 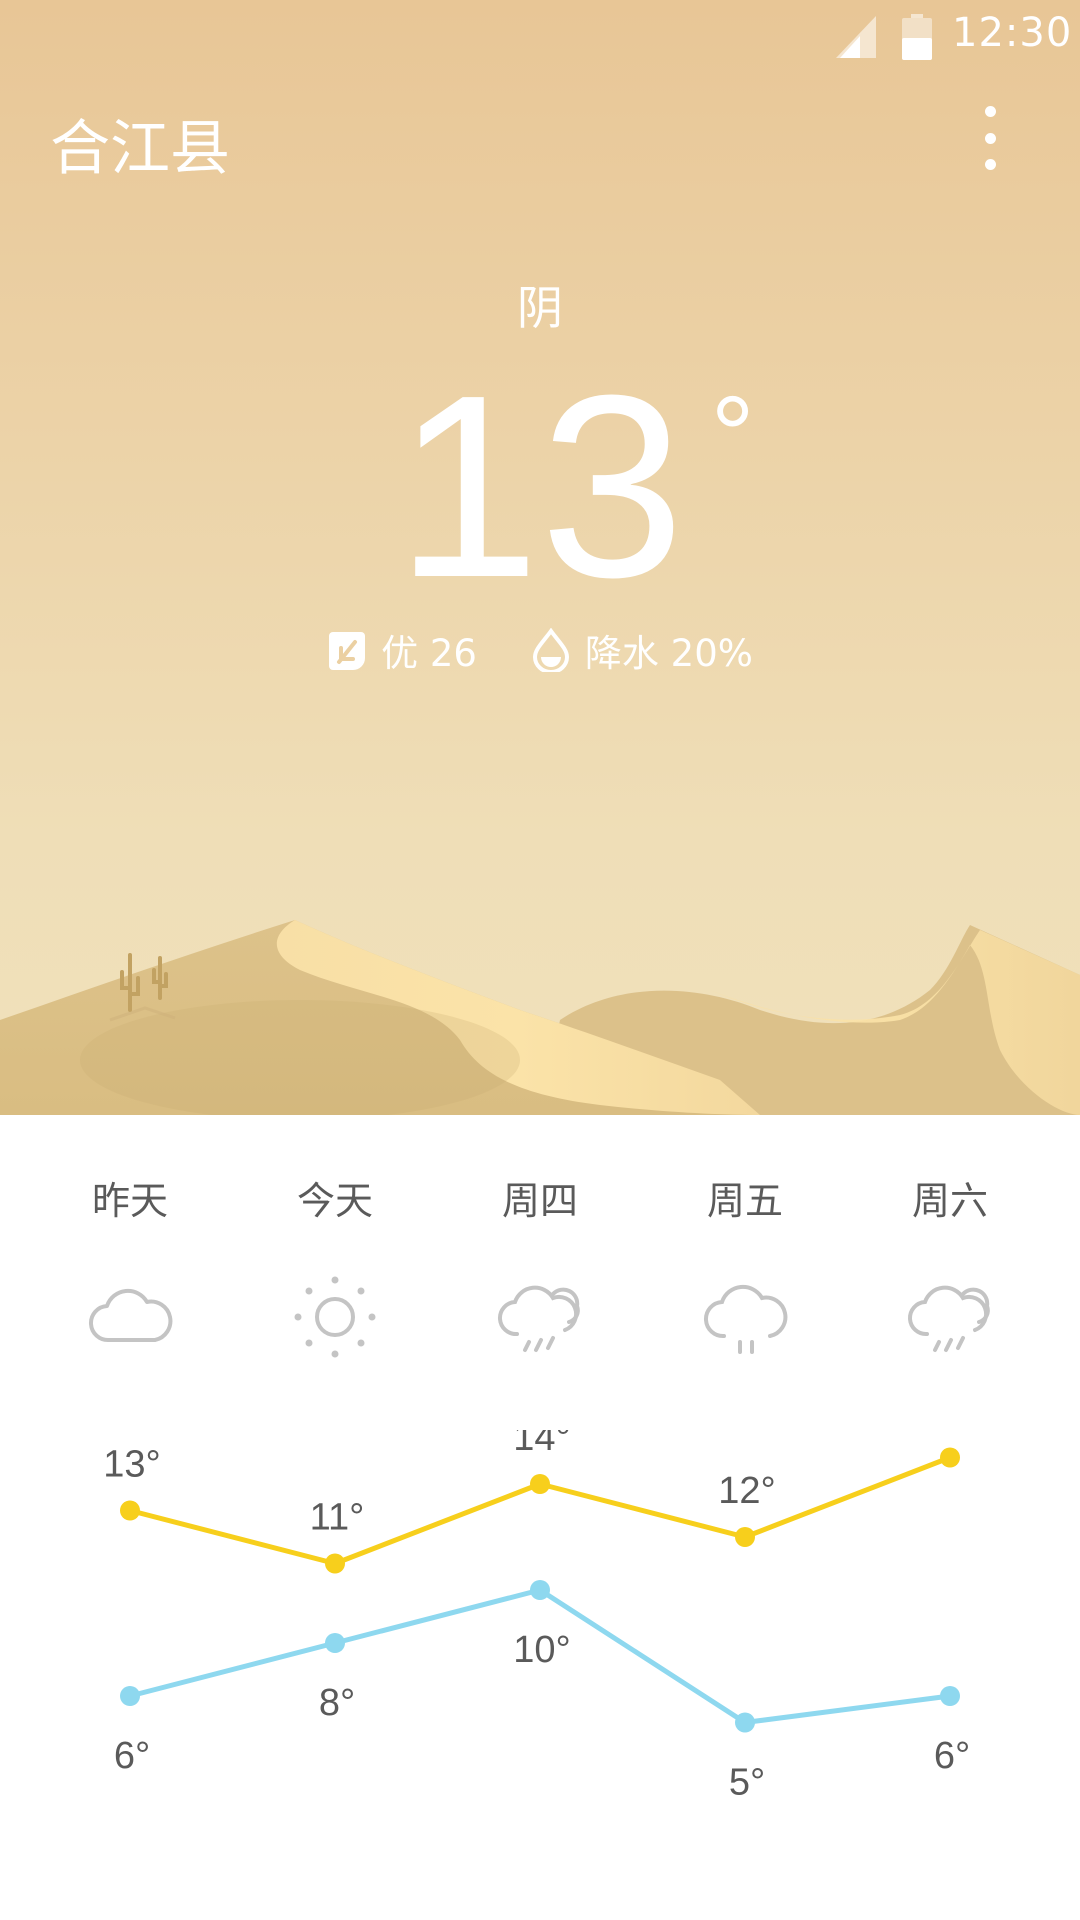 I want to click on city-title: 合江县, so click(x=140, y=143).